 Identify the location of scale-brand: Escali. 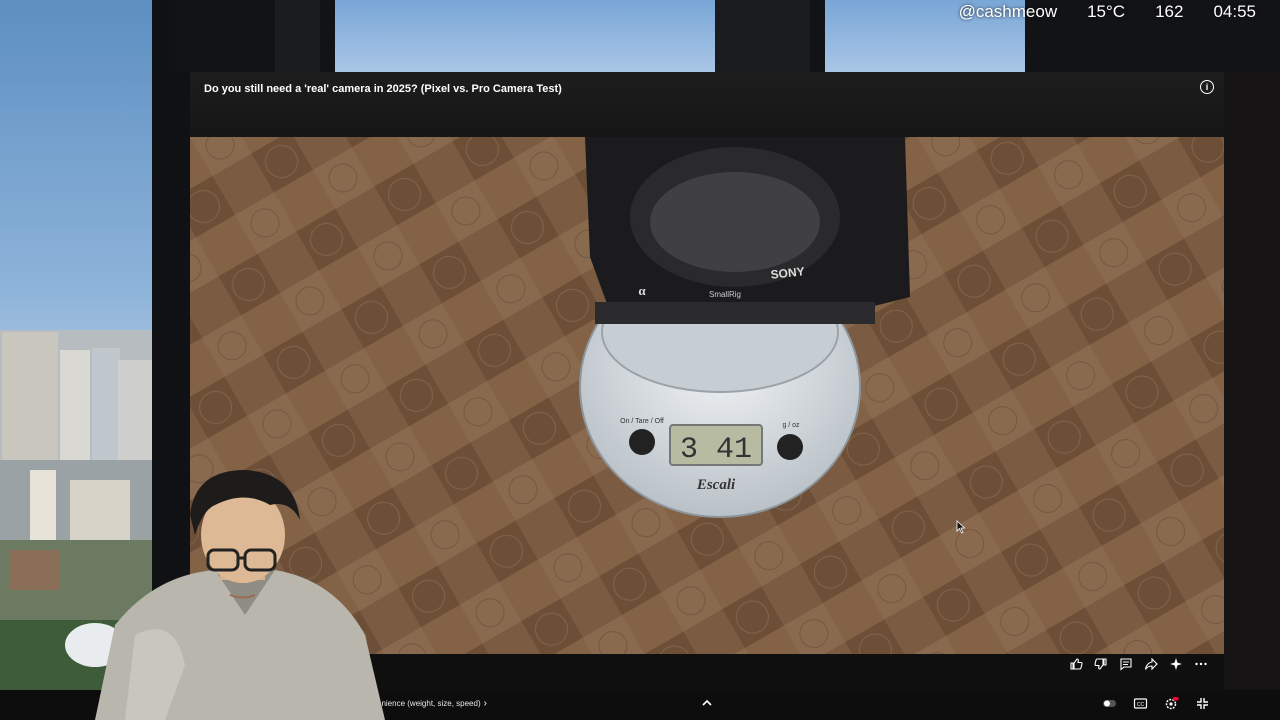
(716, 485).